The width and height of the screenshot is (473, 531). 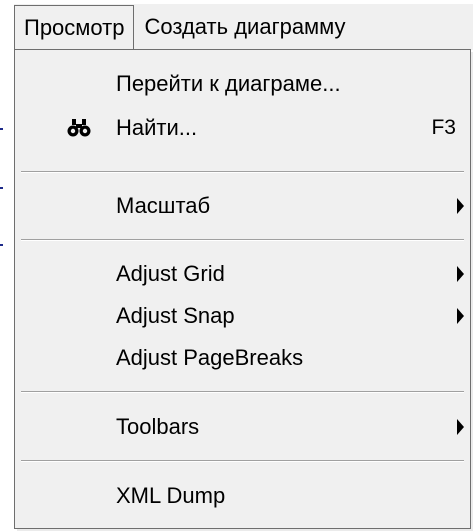 What do you see at coordinates (158, 426) in the screenshot?
I see `menu-item-label: Toolbars` at bounding box center [158, 426].